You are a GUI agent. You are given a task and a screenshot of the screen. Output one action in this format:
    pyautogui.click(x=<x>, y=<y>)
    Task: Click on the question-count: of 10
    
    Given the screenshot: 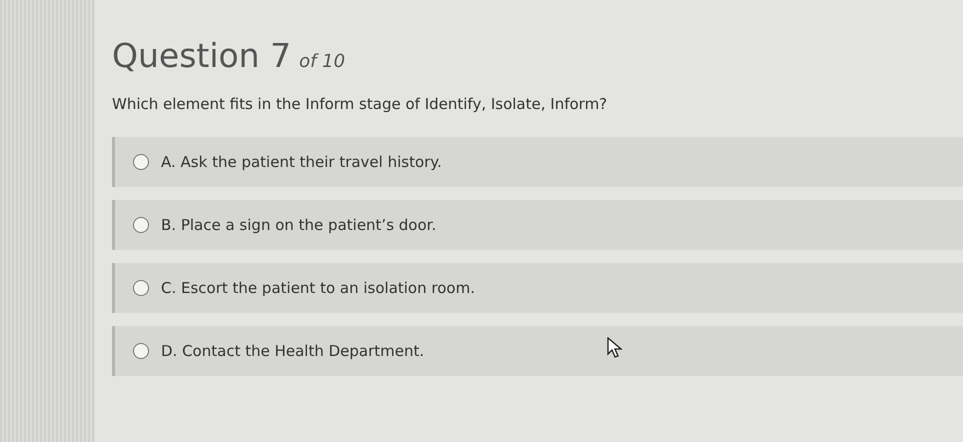 What is the action you would take?
    pyautogui.click(x=322, y=61)
    